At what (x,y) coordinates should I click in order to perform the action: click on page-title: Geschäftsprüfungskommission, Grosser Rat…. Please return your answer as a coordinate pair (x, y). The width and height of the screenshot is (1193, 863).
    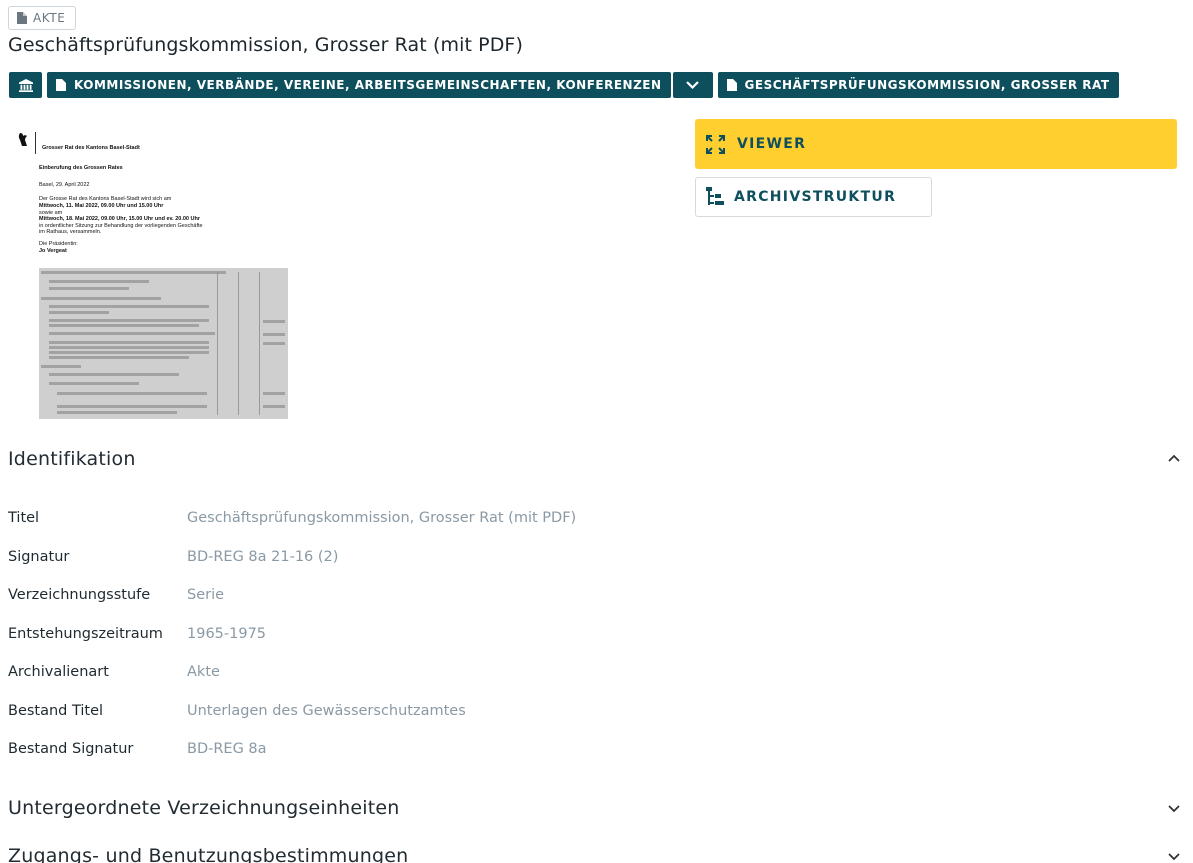
    Looking at the image, I should click on (265, 45).